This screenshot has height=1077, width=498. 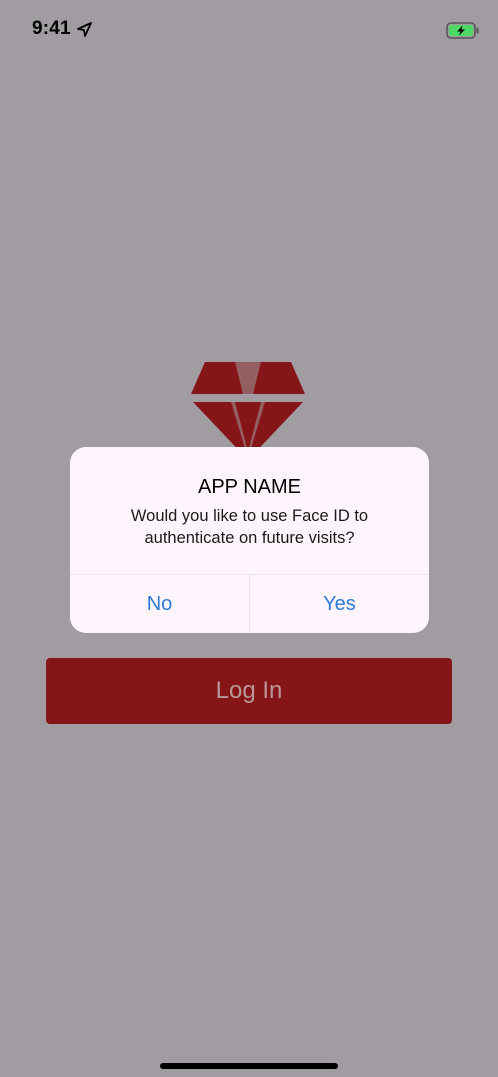 I want to click on status-bar: 9:41, so click(x=249, y=30).